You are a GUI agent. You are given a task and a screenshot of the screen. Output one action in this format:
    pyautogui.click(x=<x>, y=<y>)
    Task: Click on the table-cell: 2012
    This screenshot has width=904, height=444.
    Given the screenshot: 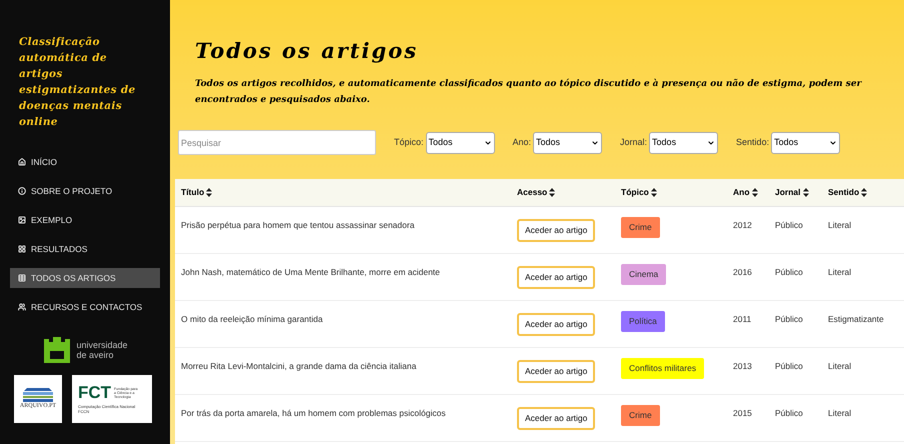 What is the action you would take?
    pyautogui.click(x=742, y=225)
    